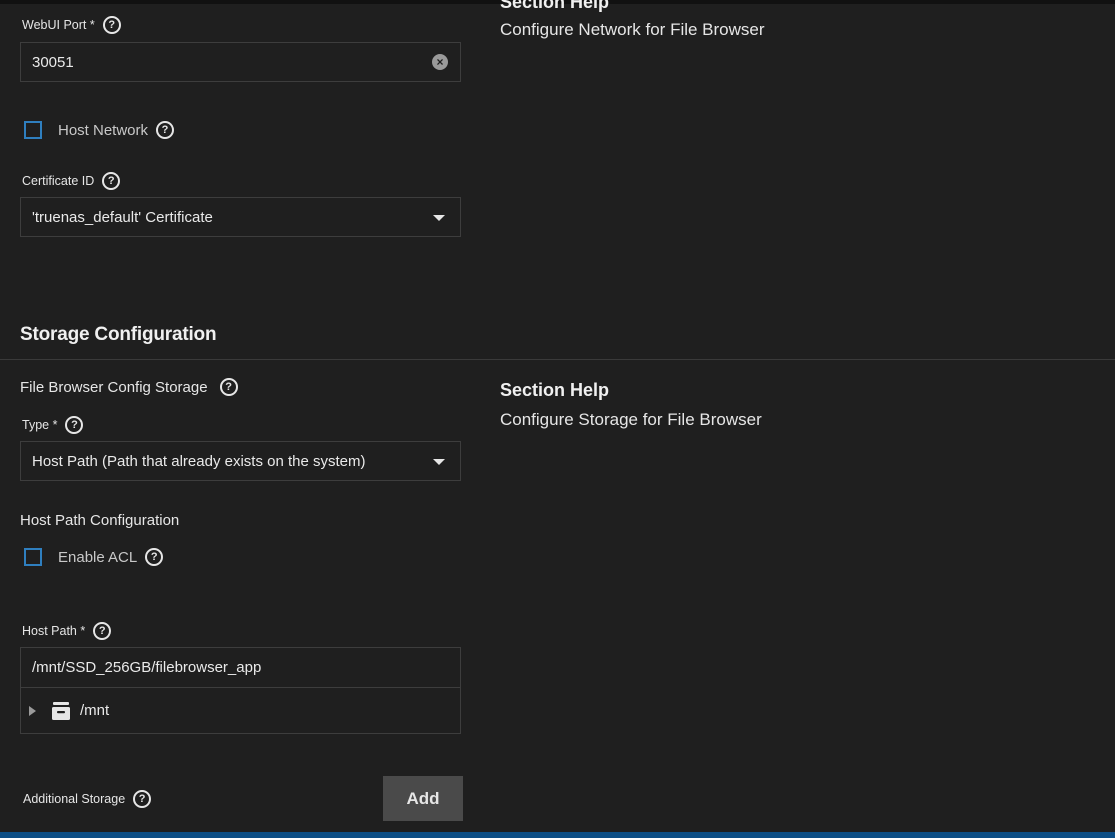 Image resolution: width=1115 pixels, height=838 pixels. What do you see at coordinates (555, 390) in the screenshot?
I see `storage-help-title: Section Help` at bounding box center [555, 390].